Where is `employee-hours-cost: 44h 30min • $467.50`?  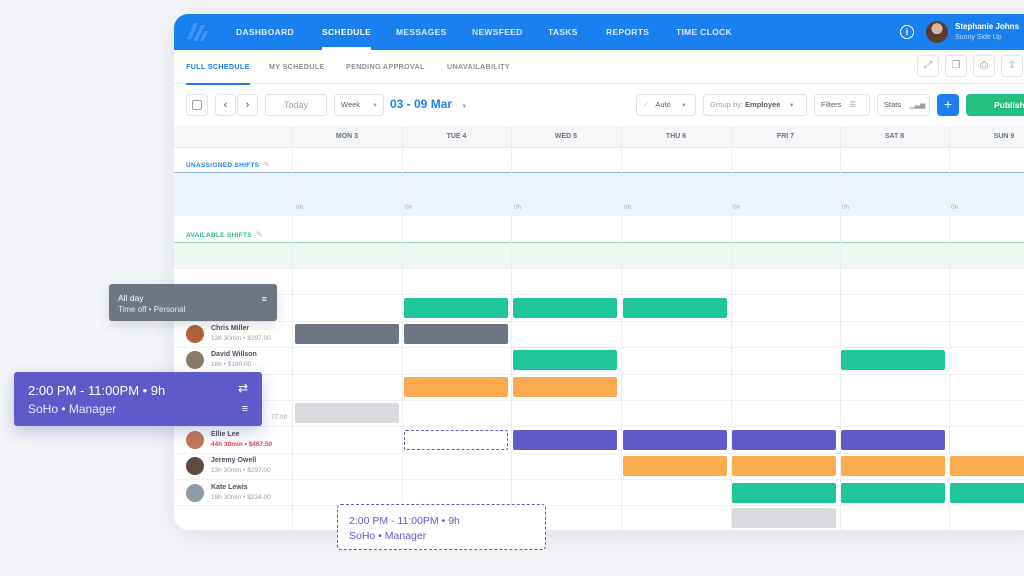
employee-hours-cost: 44h 30min • $467.50 is located at coordinates (242, 444).